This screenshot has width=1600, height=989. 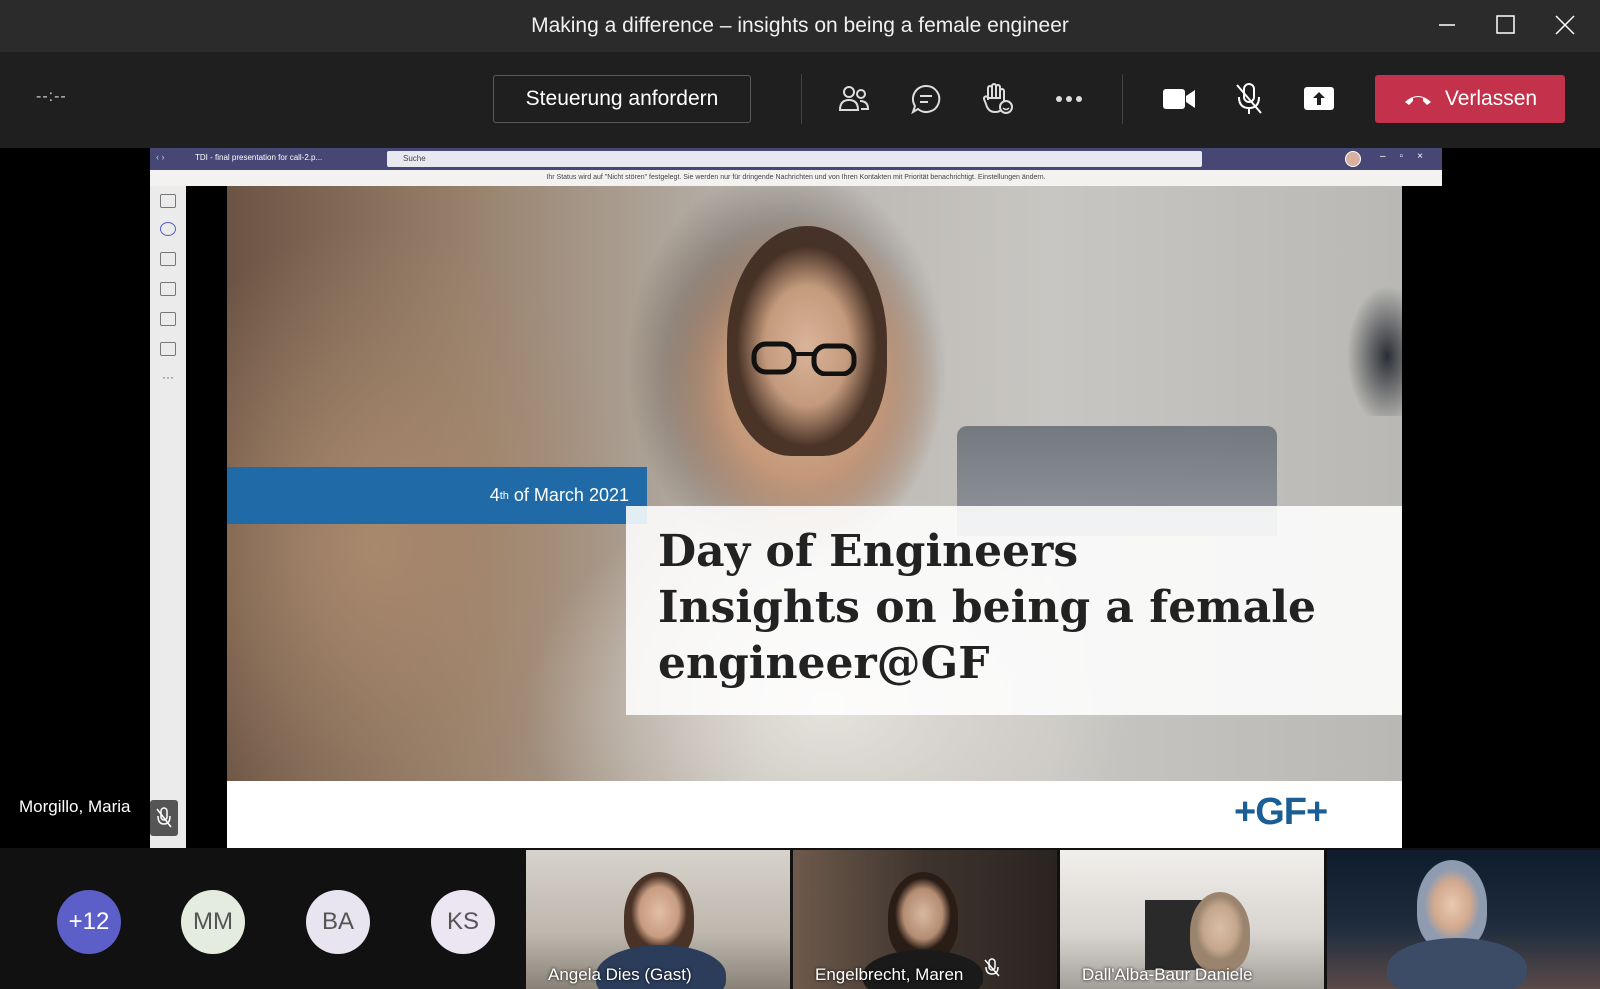 I want to click on avatar: BA, so click(x=338, y=922).